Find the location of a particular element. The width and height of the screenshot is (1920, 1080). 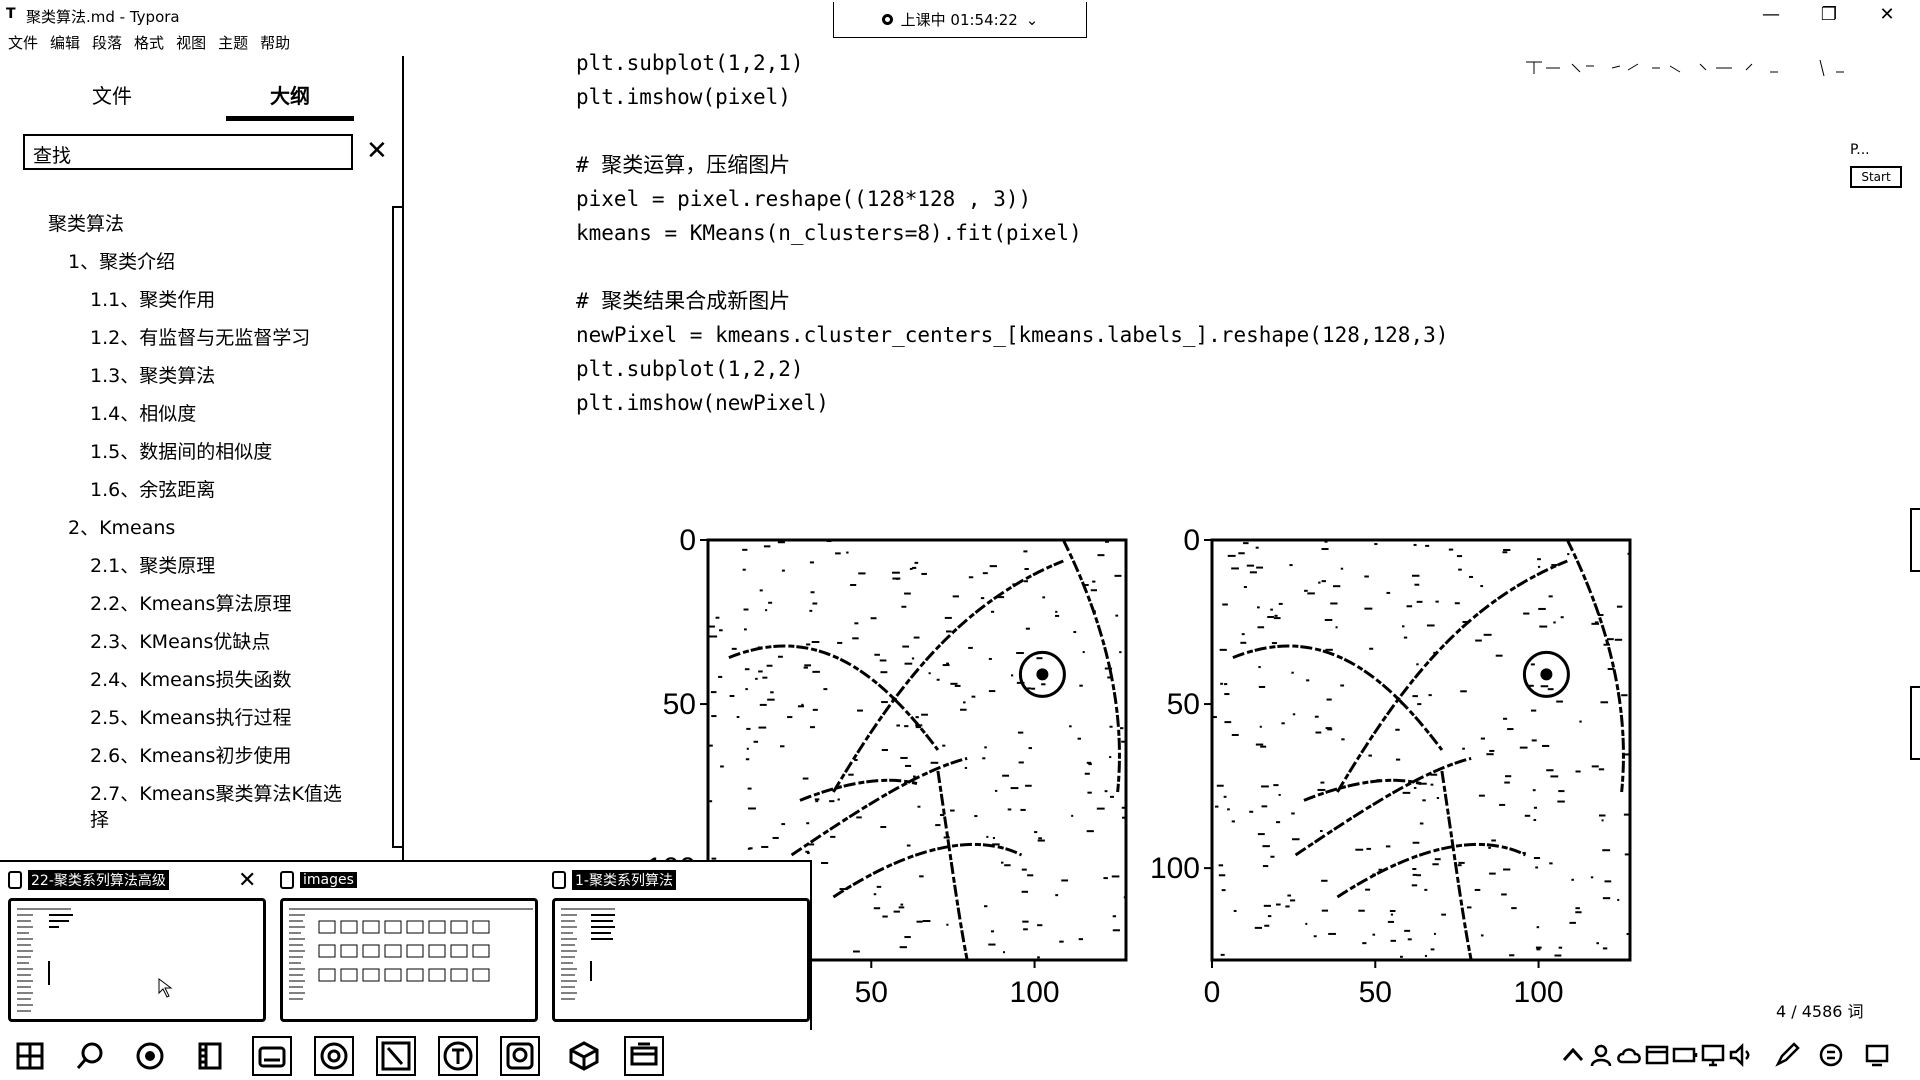

code-comment: # 聚类运算，压缩图片 is located at coordinates (683, 165).